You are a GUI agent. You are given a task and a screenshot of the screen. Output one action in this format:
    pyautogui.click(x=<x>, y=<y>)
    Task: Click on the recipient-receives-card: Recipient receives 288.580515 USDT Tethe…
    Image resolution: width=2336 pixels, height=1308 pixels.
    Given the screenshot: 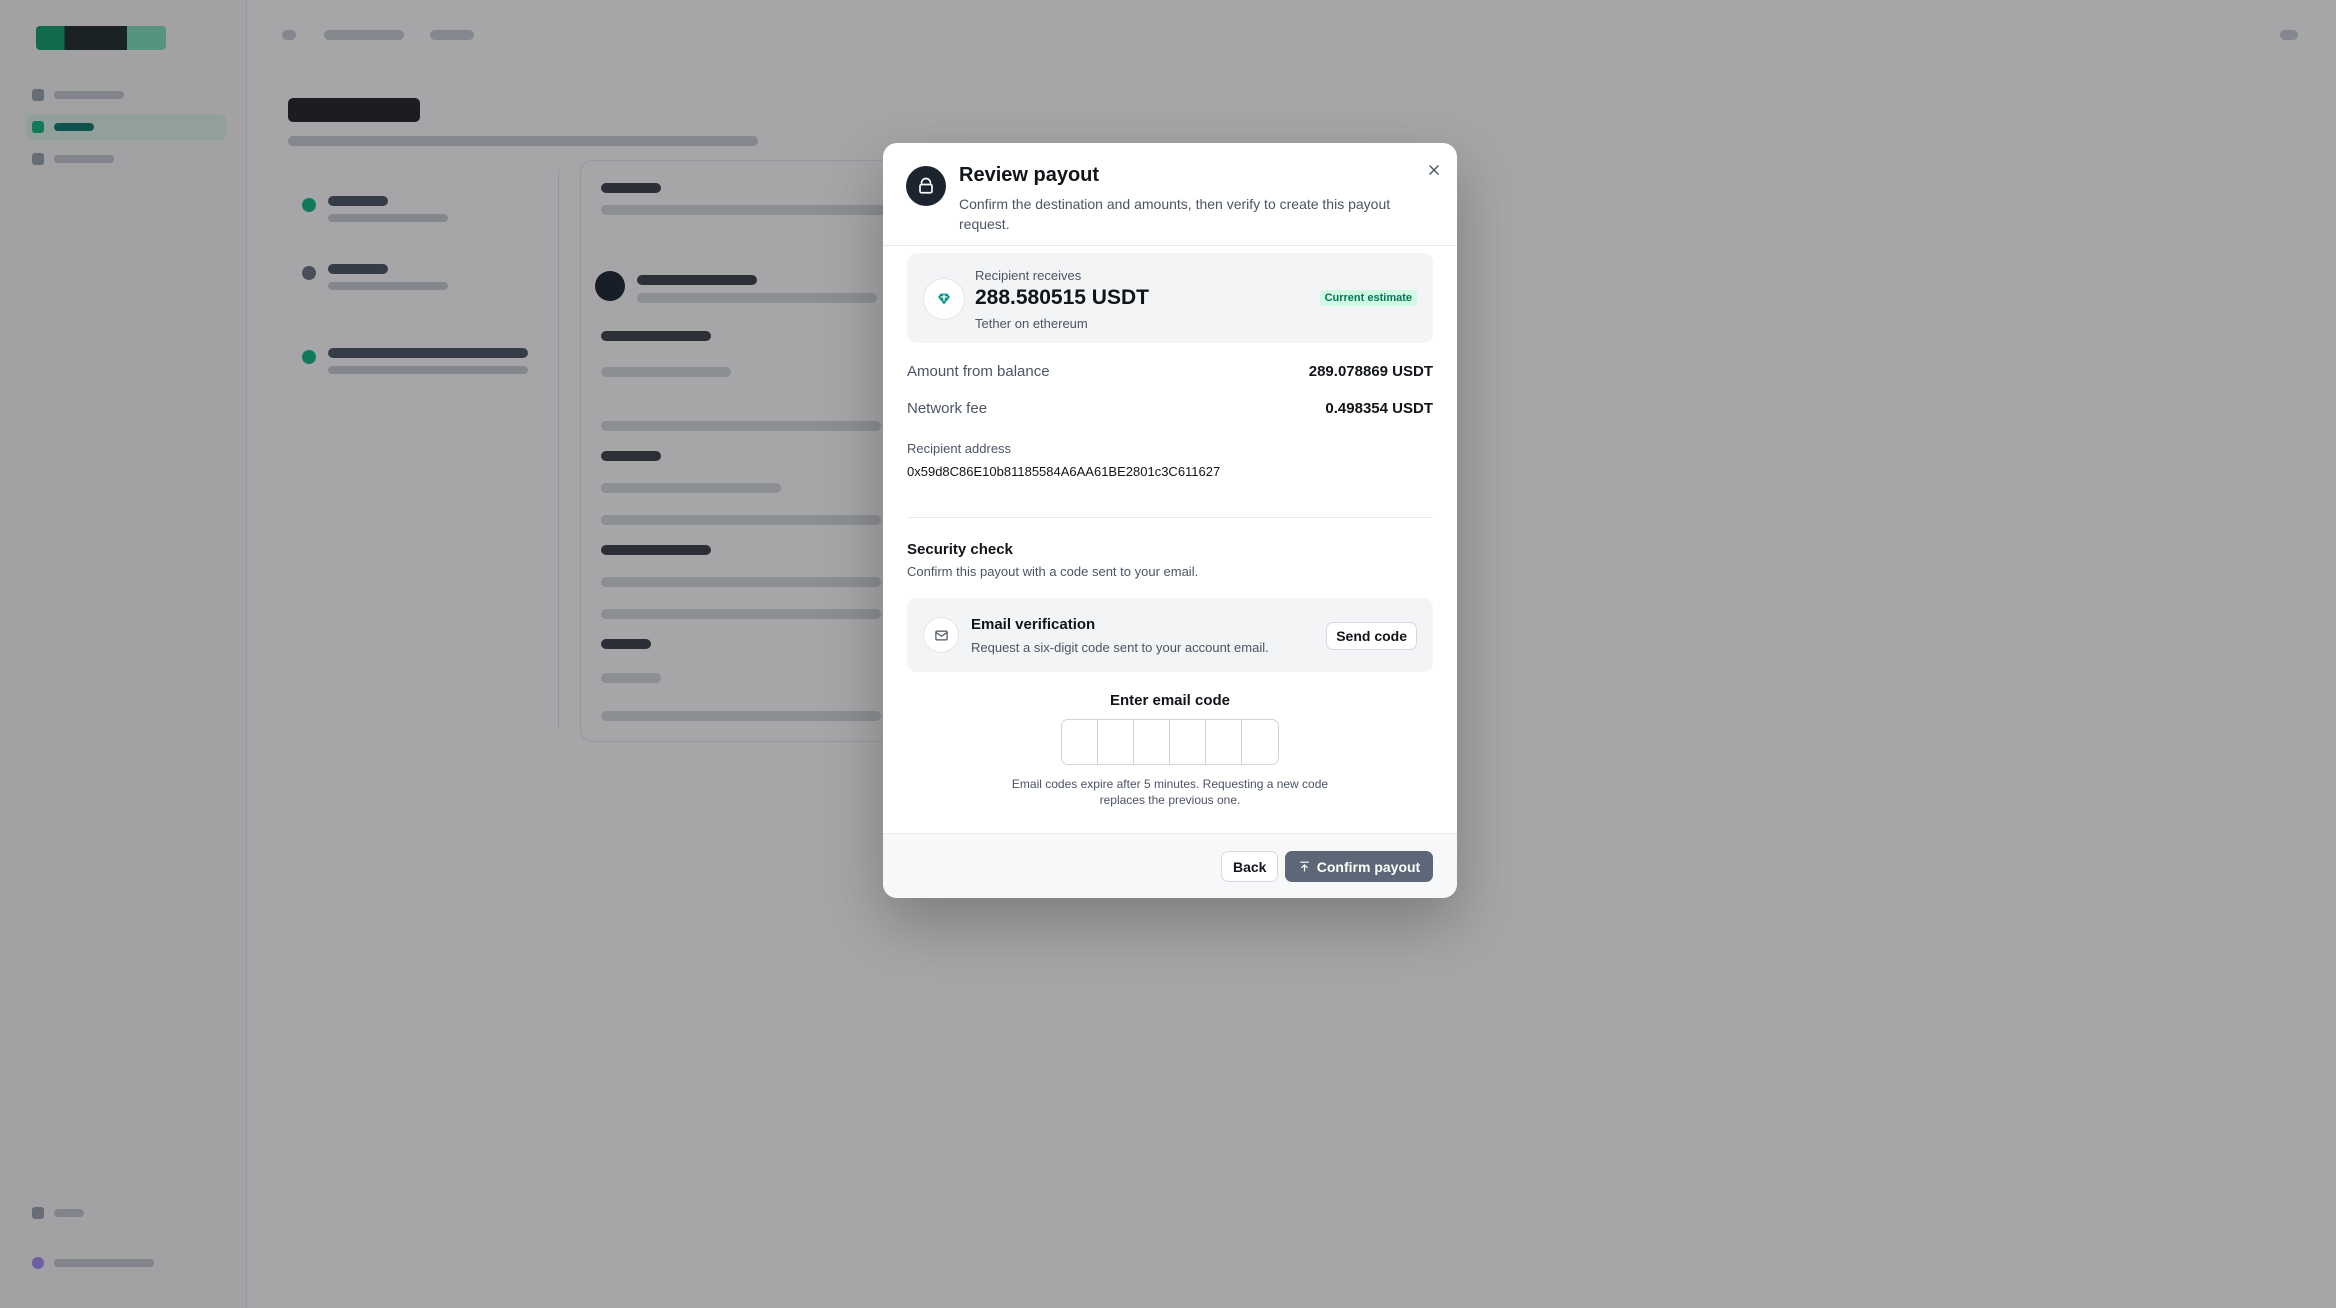 What is the action you would take?
    pyautogui.click(x=1170, y=298)
    